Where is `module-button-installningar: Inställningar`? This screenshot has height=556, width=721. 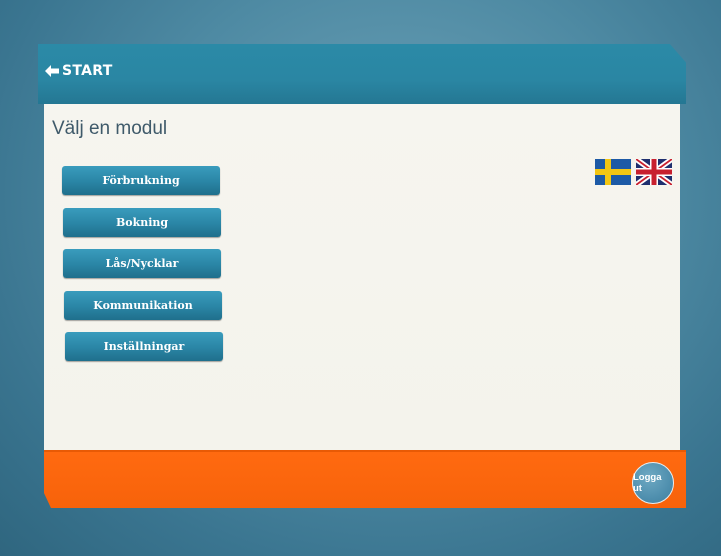
module-button-installningar: Inställningar is located at coordinates (144, 347).